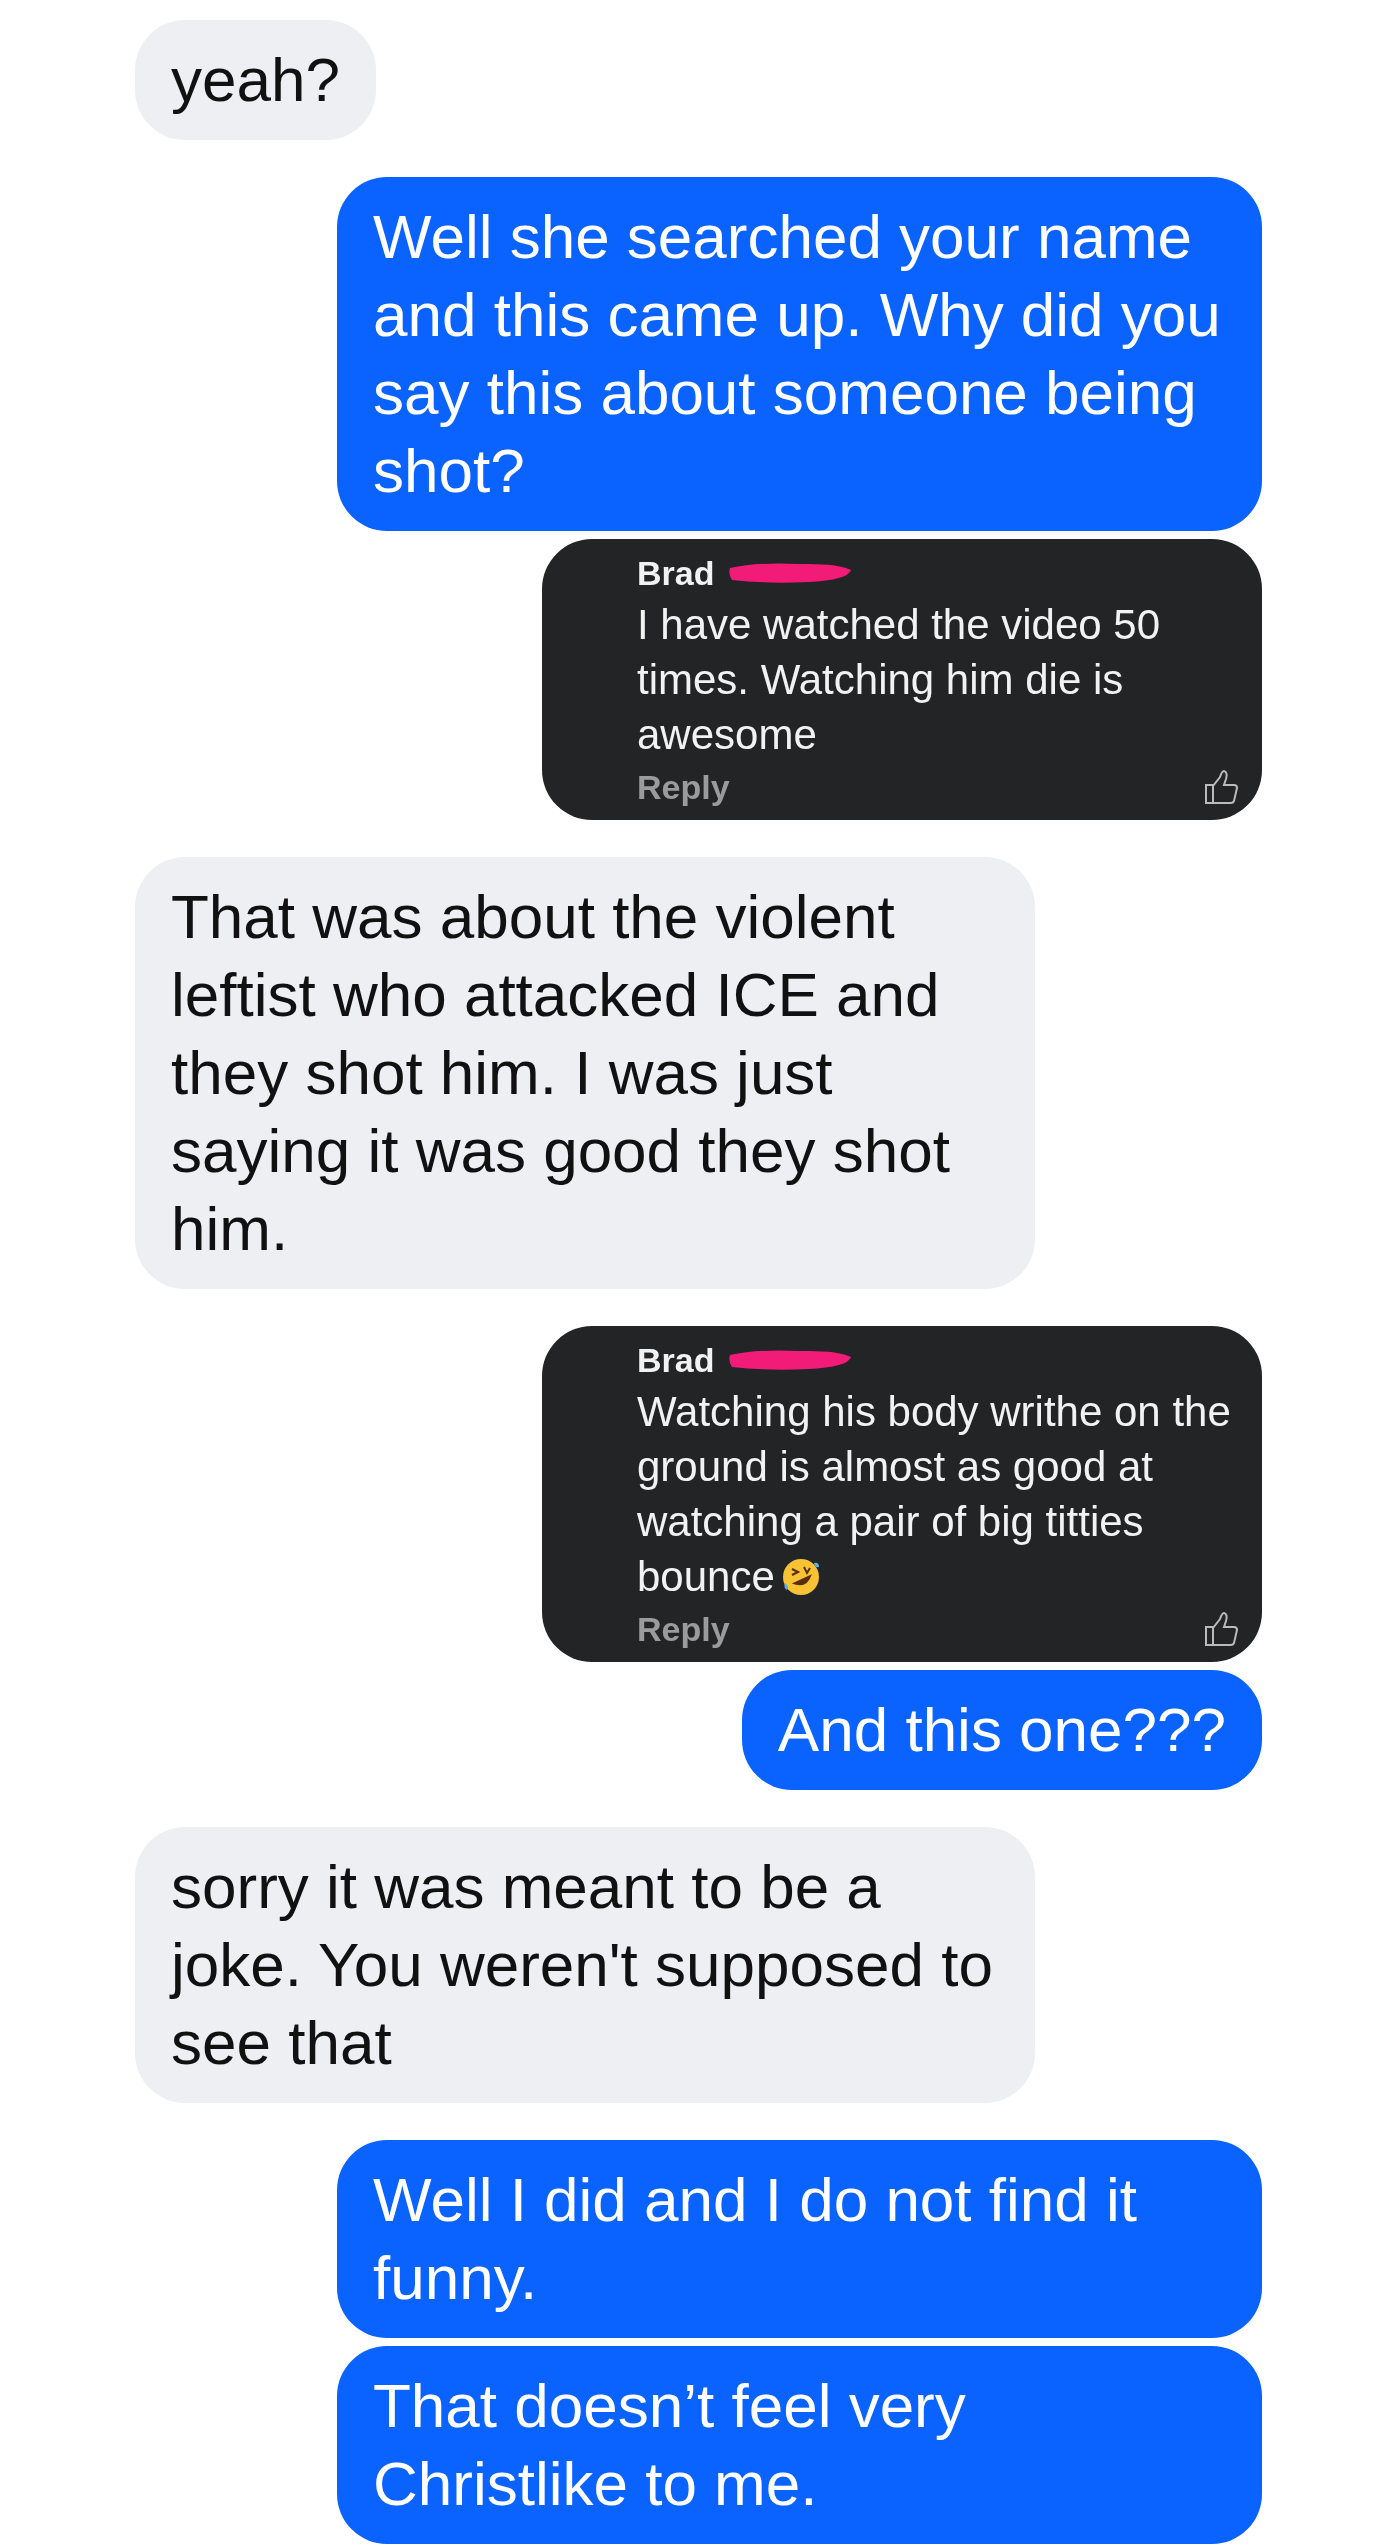 The image size is (1388, 2547). What do you see at coordinates (934, 1494) in the screenshot?
I see `comment-text: Watching his body writhe on the ground is almost as good at watching a pair of big titties bounce` at bounding box center [934, 1494].